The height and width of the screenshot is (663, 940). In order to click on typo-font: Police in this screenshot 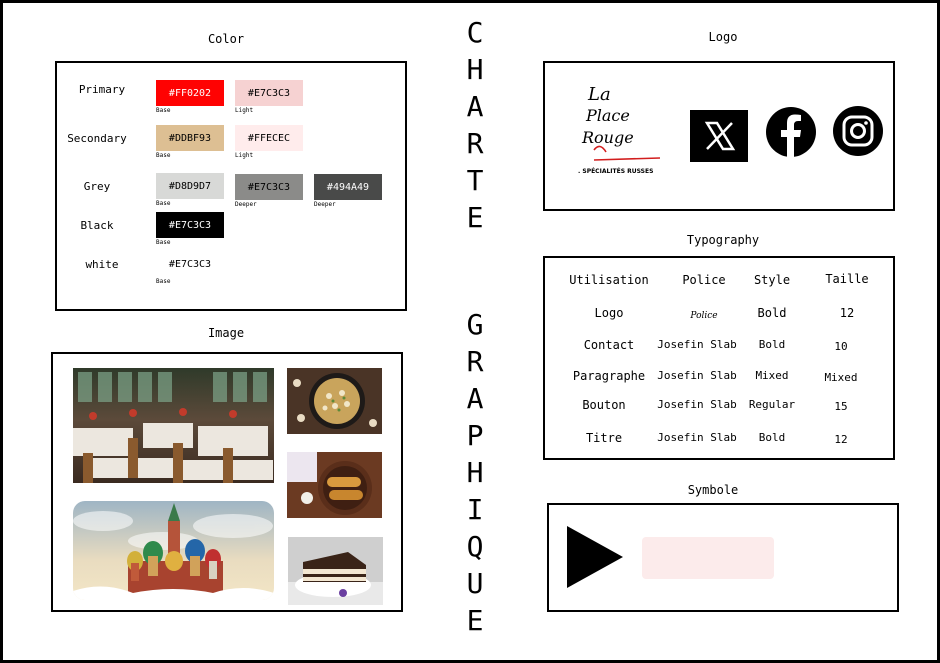, I will do `click(704, 316)`.